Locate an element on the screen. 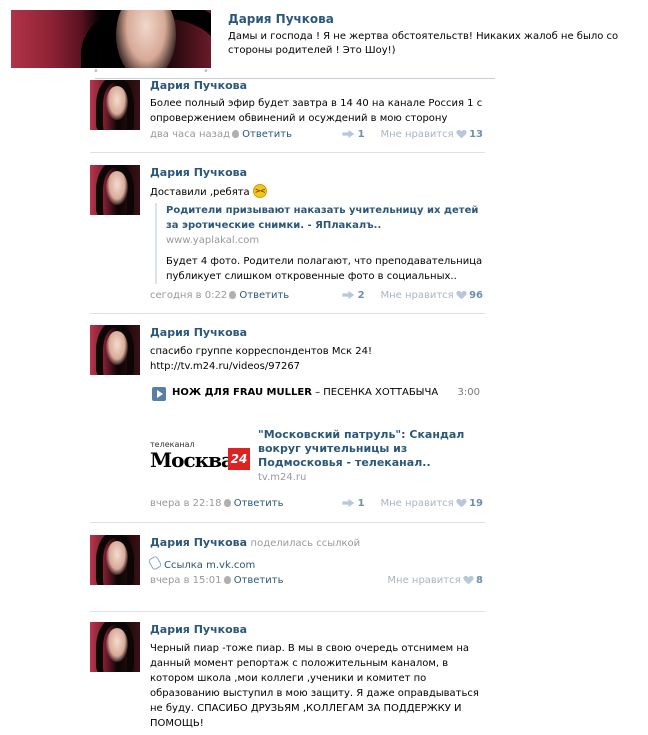 The width and height of the screenshot is (648, 735). post-text: Доставили ,ребята is located at coordinates (200, 192).